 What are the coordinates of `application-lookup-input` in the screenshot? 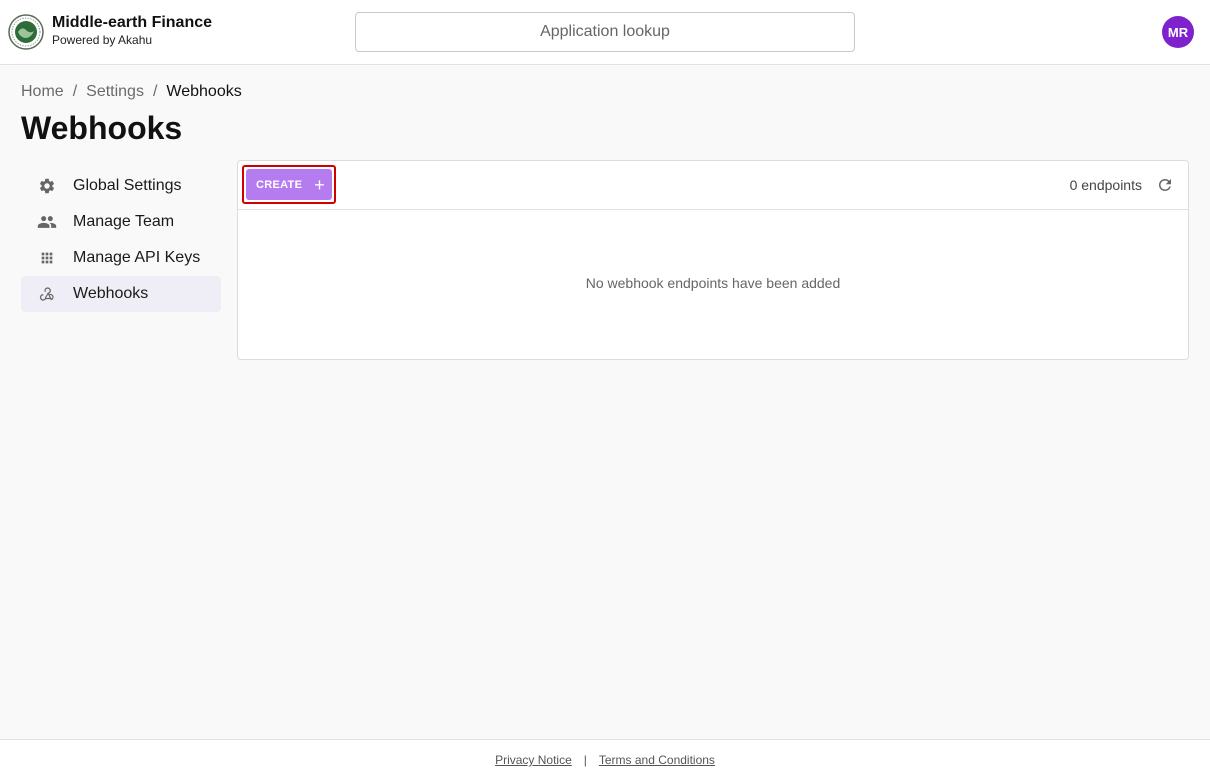 It's located at (605, 32).